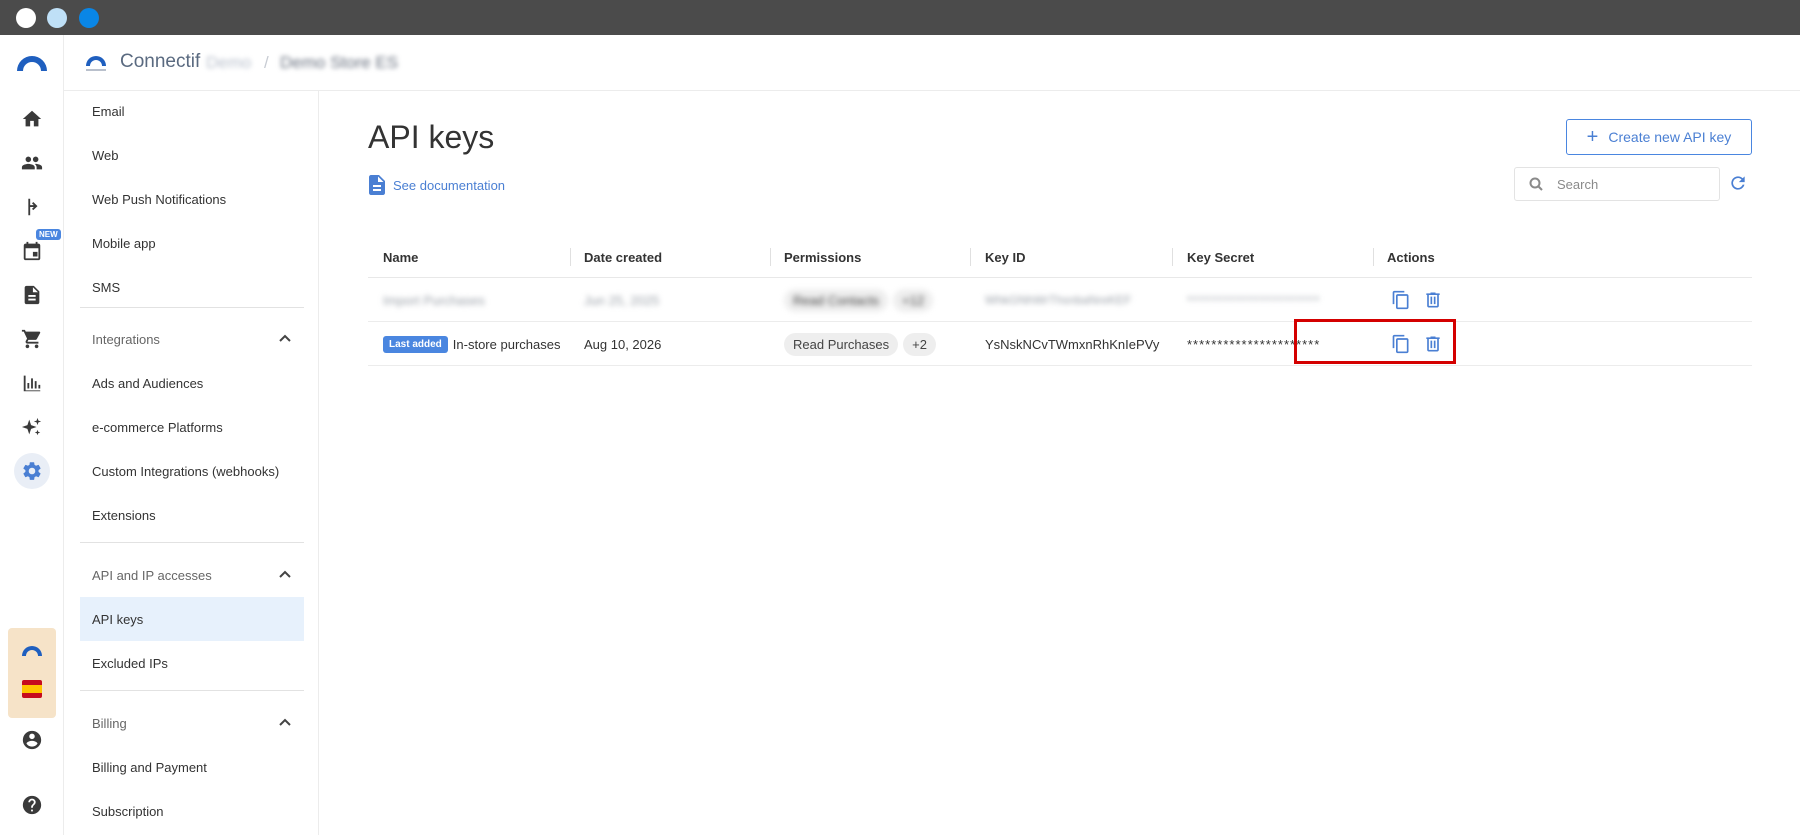 The width and height of the screenshot is (1800, 835). I want to click on key-secret-highlight-box, so click(1375, 341).